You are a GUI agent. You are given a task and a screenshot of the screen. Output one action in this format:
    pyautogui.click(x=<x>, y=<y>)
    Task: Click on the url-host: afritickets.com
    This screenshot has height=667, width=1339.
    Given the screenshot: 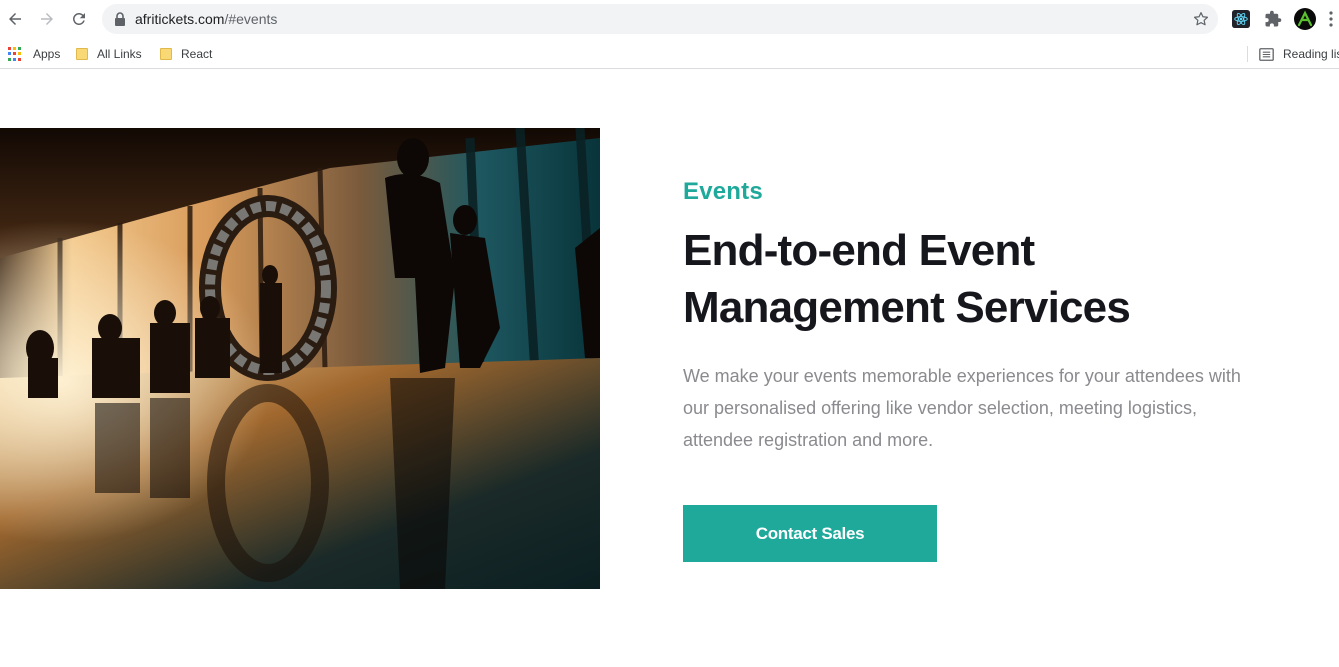 What is the action you would take?
    pyautogui.click(x=180, y=19)
    